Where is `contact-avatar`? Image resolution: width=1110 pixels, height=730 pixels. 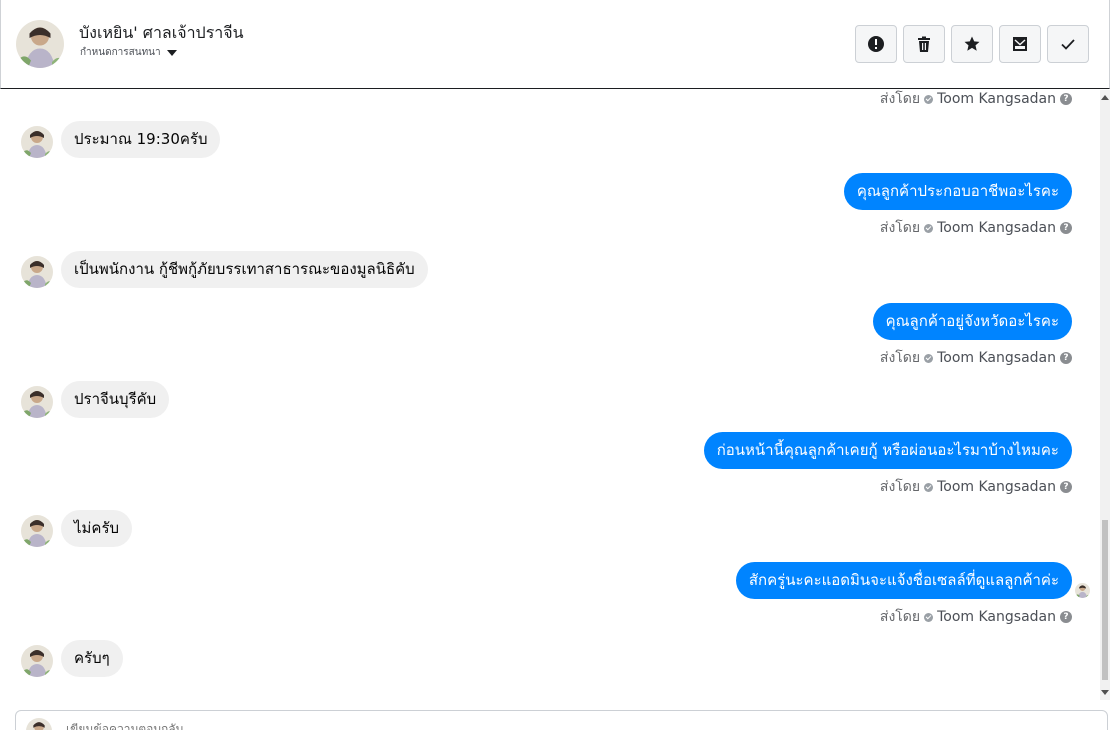 contact-avatar is located at coordinates (40, 44).